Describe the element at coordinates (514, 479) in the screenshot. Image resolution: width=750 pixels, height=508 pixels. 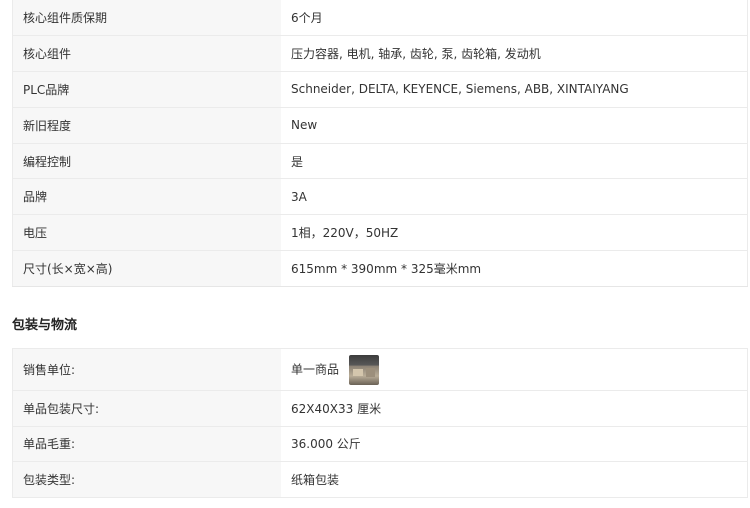
I see `packaging-value: 纸箱包装` at that location.